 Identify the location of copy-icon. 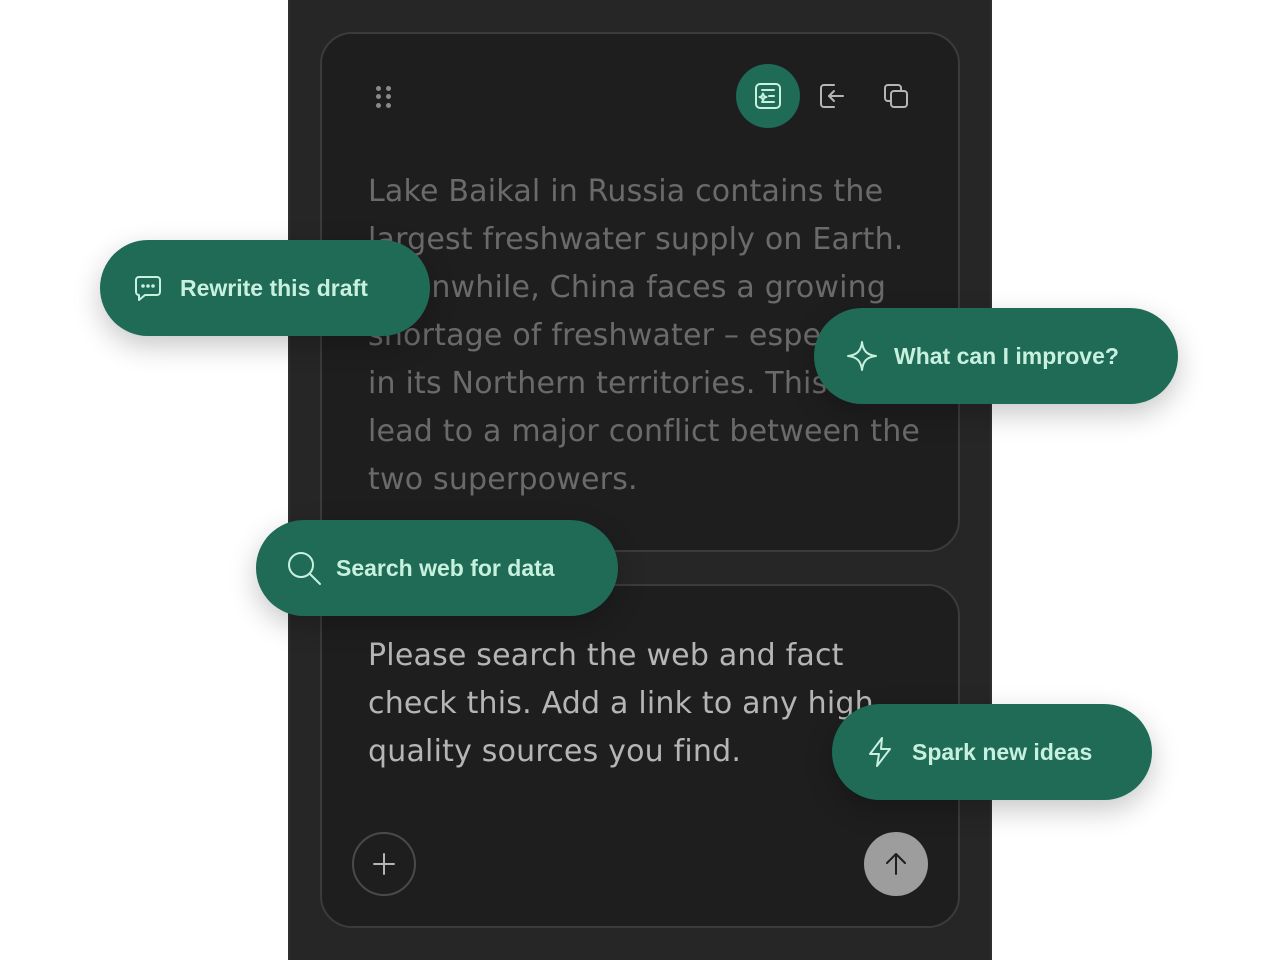
(896, 96).